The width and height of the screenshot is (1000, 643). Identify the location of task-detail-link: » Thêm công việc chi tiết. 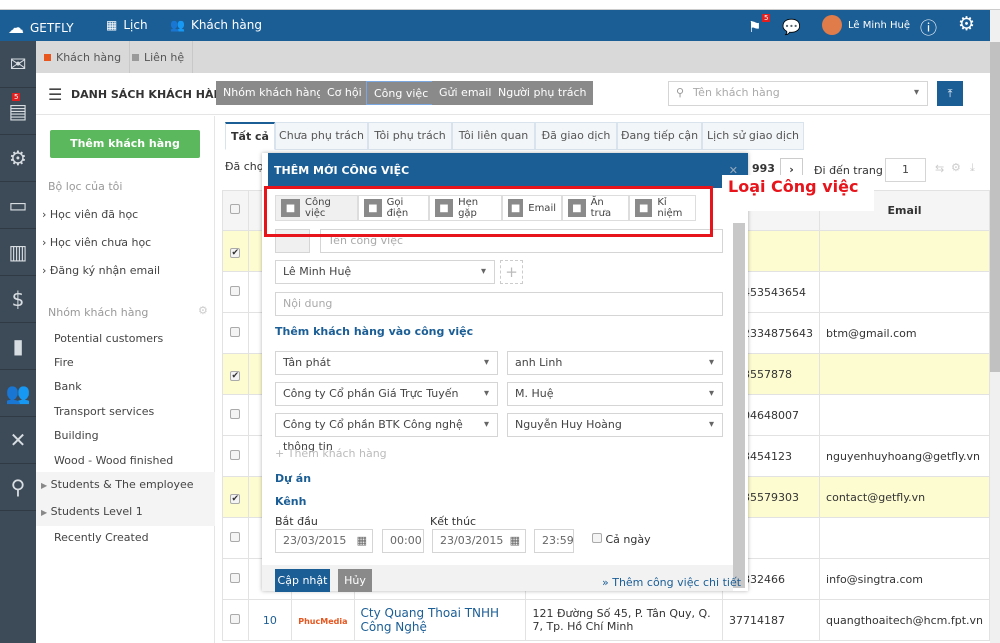
(671, 582).